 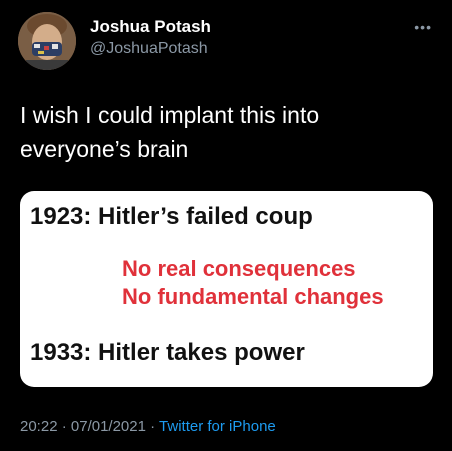 What do you see at coordinates (217, 426) in the screenshot?
I see `tweet-source-link: Twitter for iPhone` at bounding box center [217, 426].